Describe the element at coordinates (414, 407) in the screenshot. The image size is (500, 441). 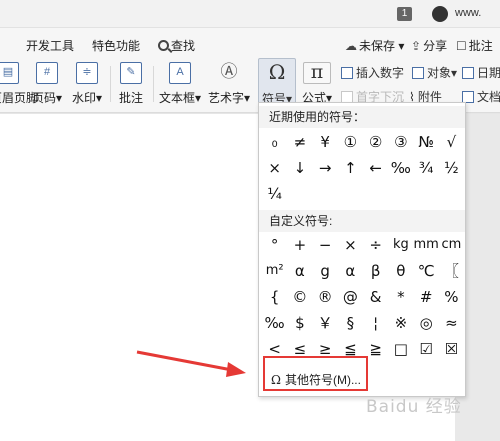
I see `baidu-watermark: Baidu 经验` at that location.